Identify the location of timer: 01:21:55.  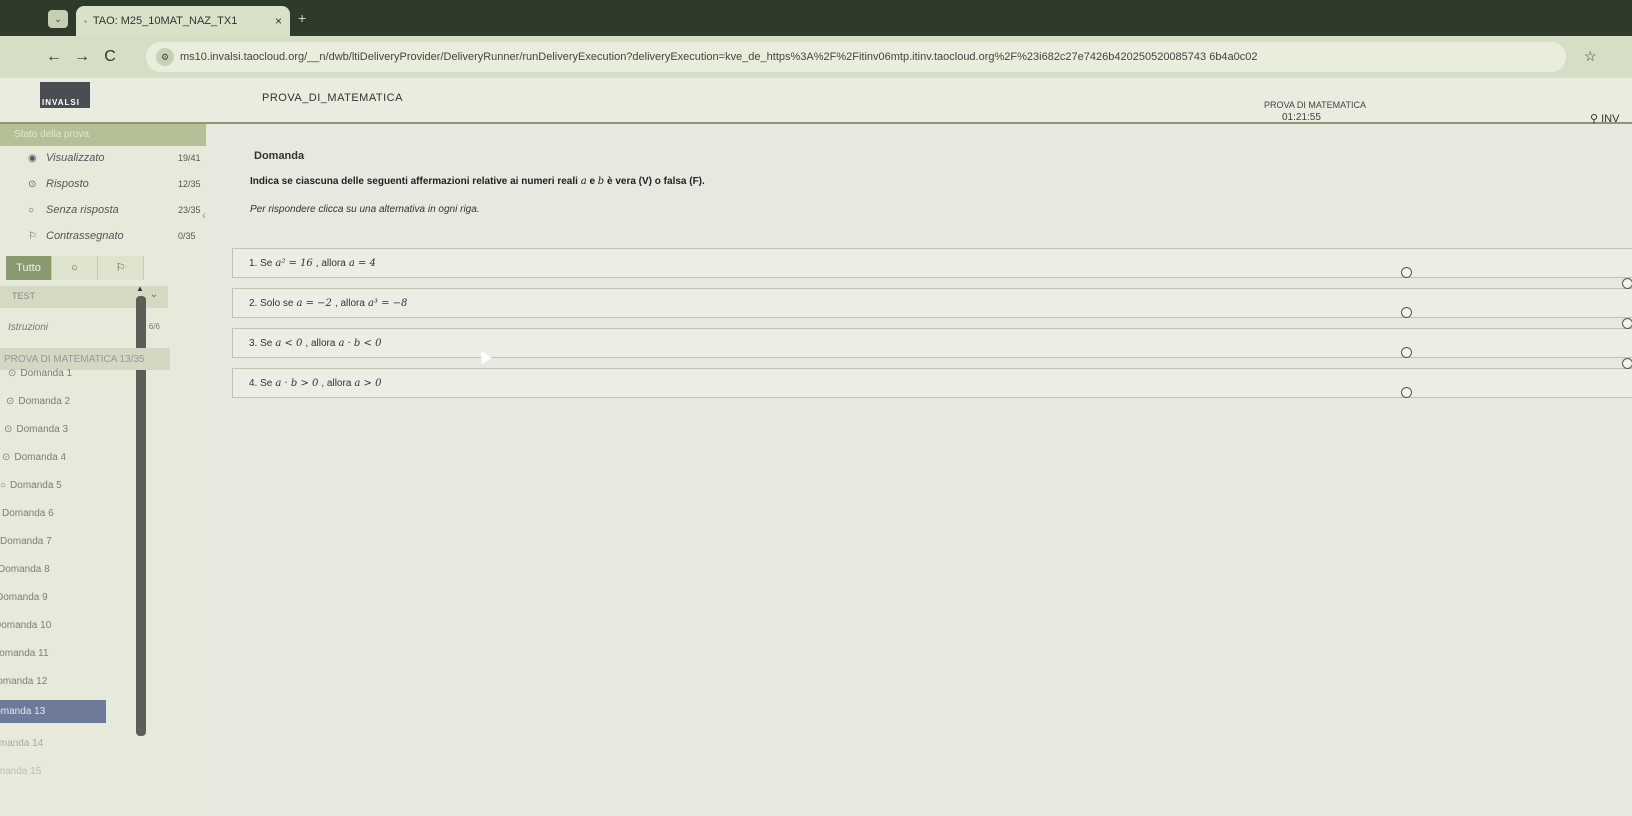
(1301, 117).